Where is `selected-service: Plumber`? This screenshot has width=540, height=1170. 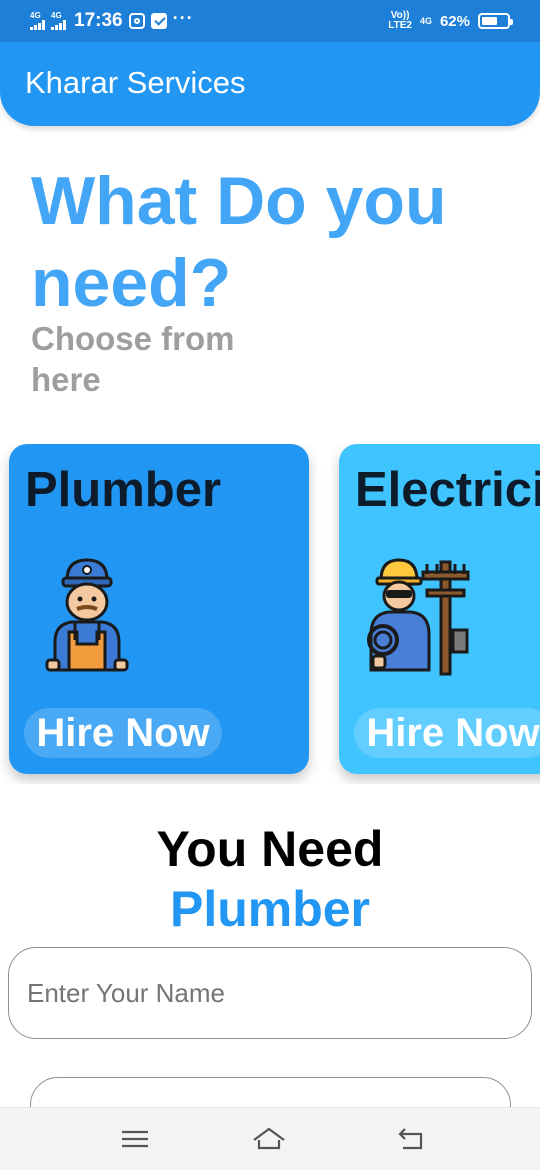
selected-service: Plumber is located at coordinates (270, 909).